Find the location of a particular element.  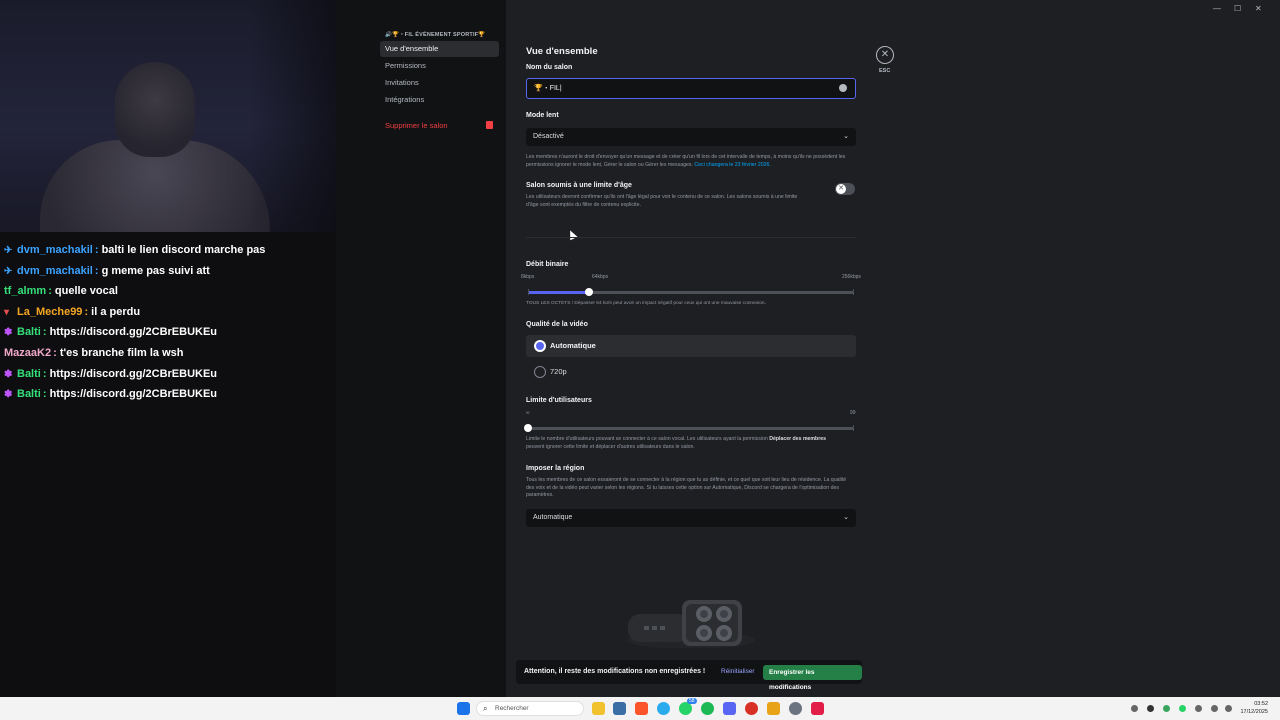

battery-icon is located at coordinates (1228, 708).